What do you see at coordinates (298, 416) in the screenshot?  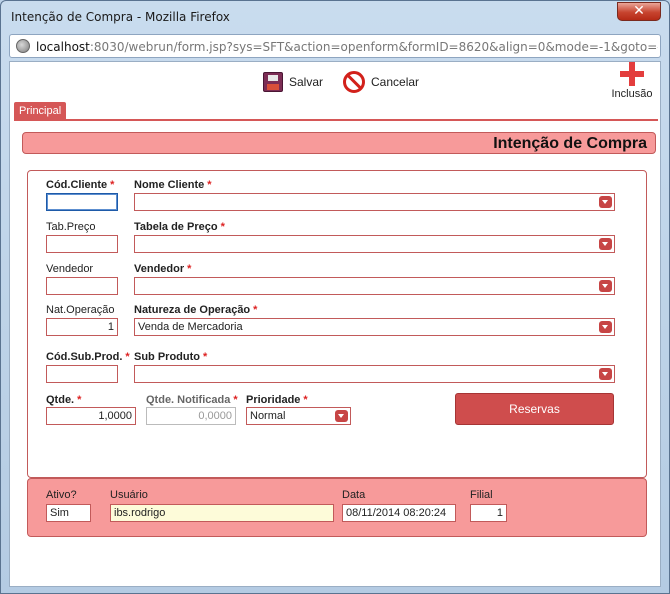 I see `prioridade-select: Normal` at bounding box center [298, 416].